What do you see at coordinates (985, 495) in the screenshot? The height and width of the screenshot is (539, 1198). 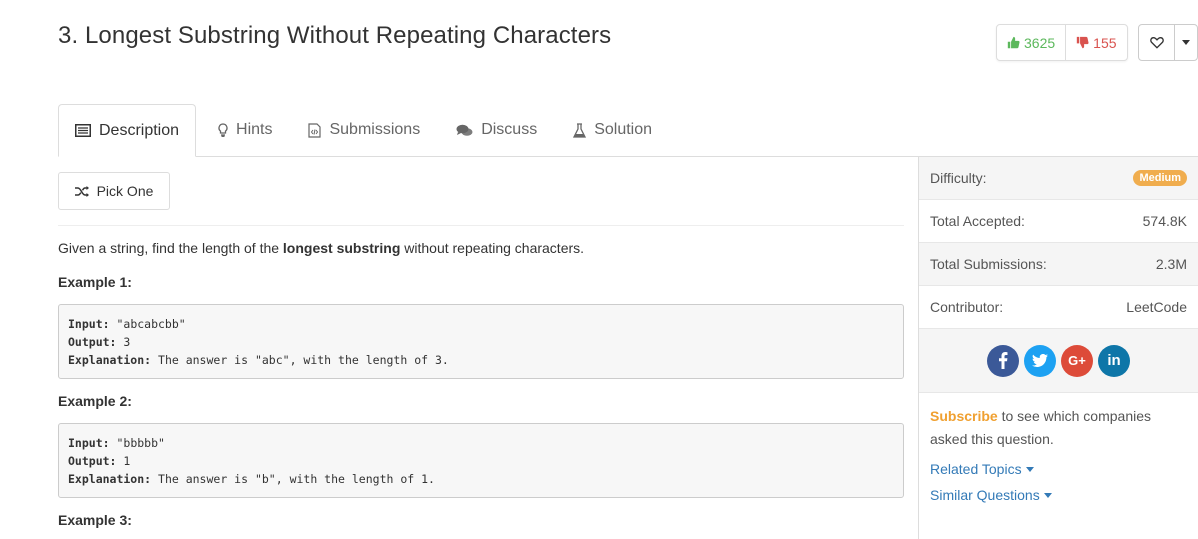 I see `similar-questions-label: Similar Questions` at bounding box center [985, 495].